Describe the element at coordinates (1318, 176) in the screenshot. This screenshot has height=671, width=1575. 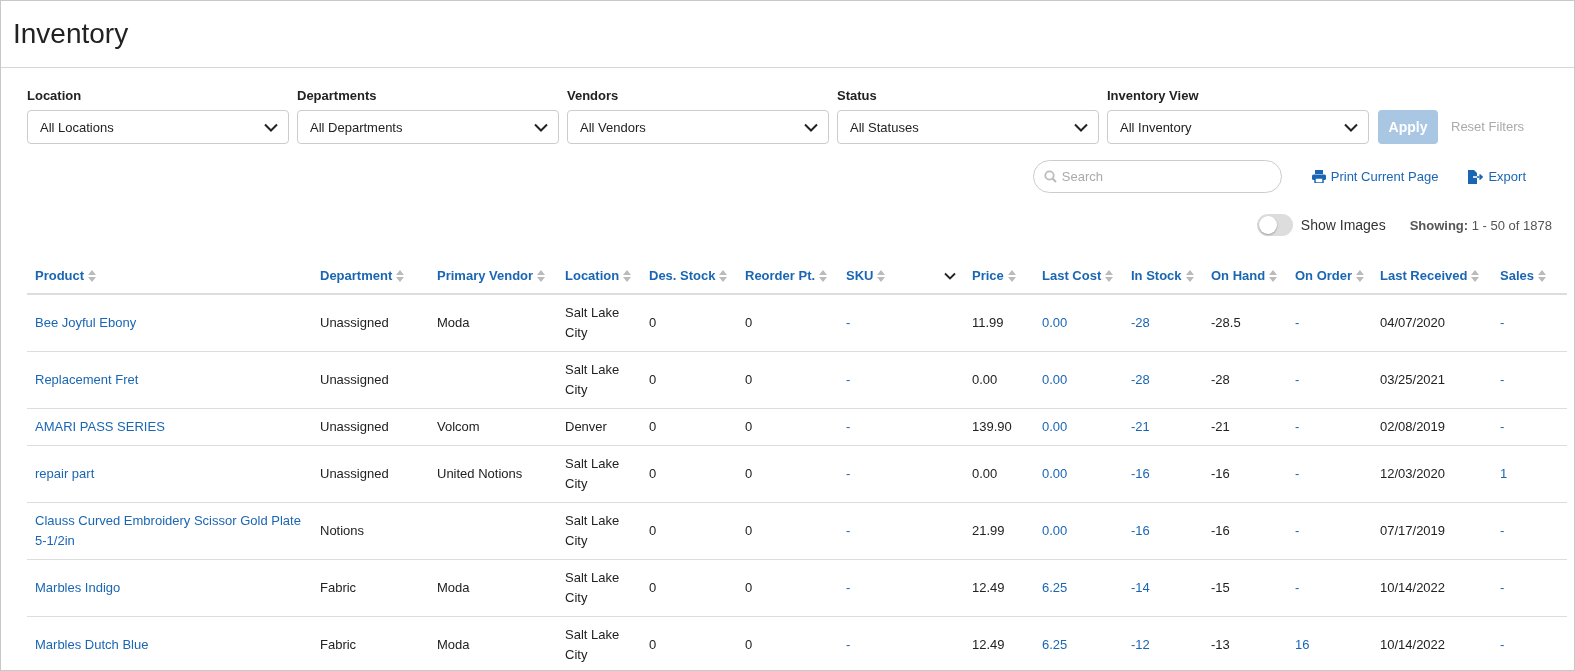
I see `printer-icon` at that location.